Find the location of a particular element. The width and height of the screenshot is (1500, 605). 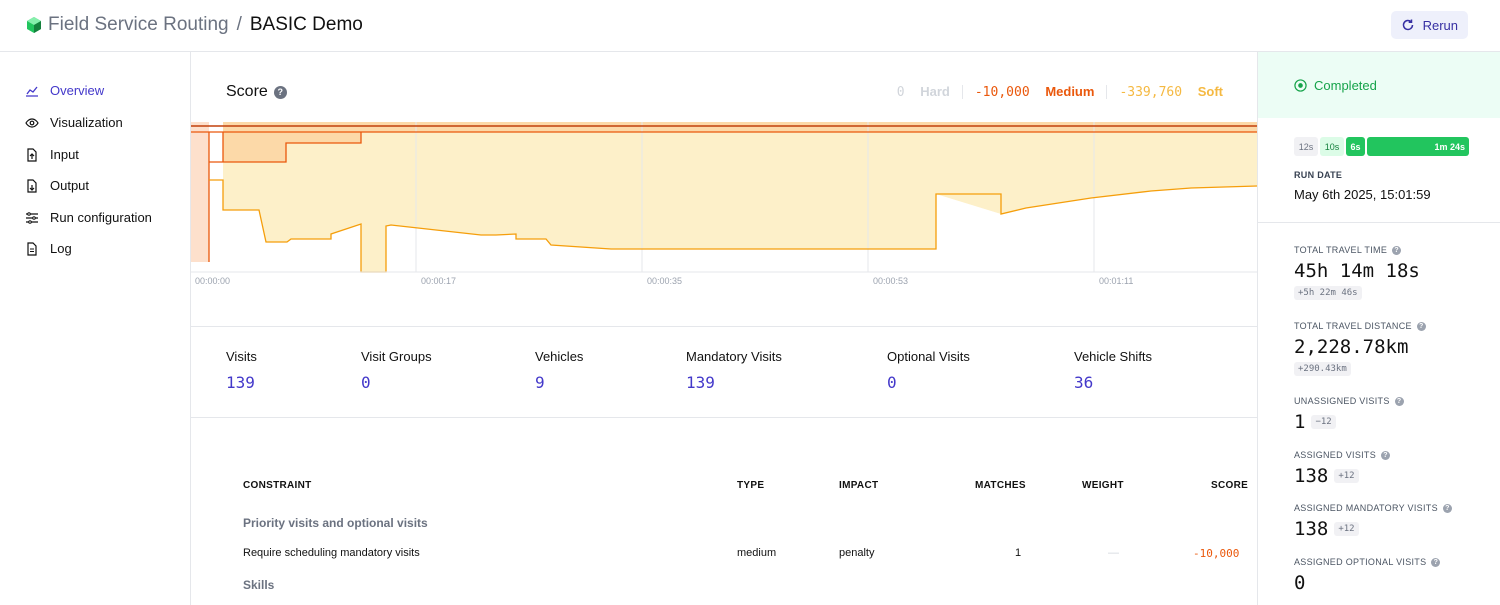

metric-label: UNASSIGNED VISITS is located at coordinates (1342, 401).